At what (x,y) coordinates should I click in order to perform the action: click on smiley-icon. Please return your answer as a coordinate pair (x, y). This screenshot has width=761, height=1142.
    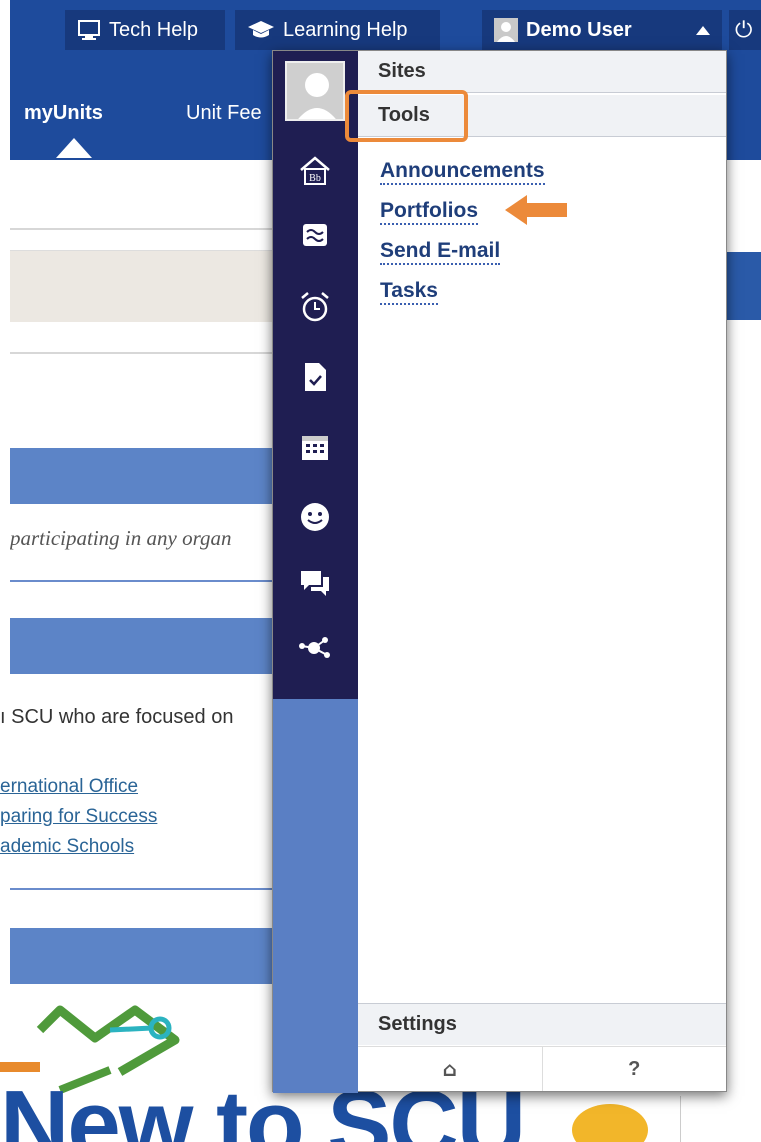
    Looking at the image, I should click on (315, 517).